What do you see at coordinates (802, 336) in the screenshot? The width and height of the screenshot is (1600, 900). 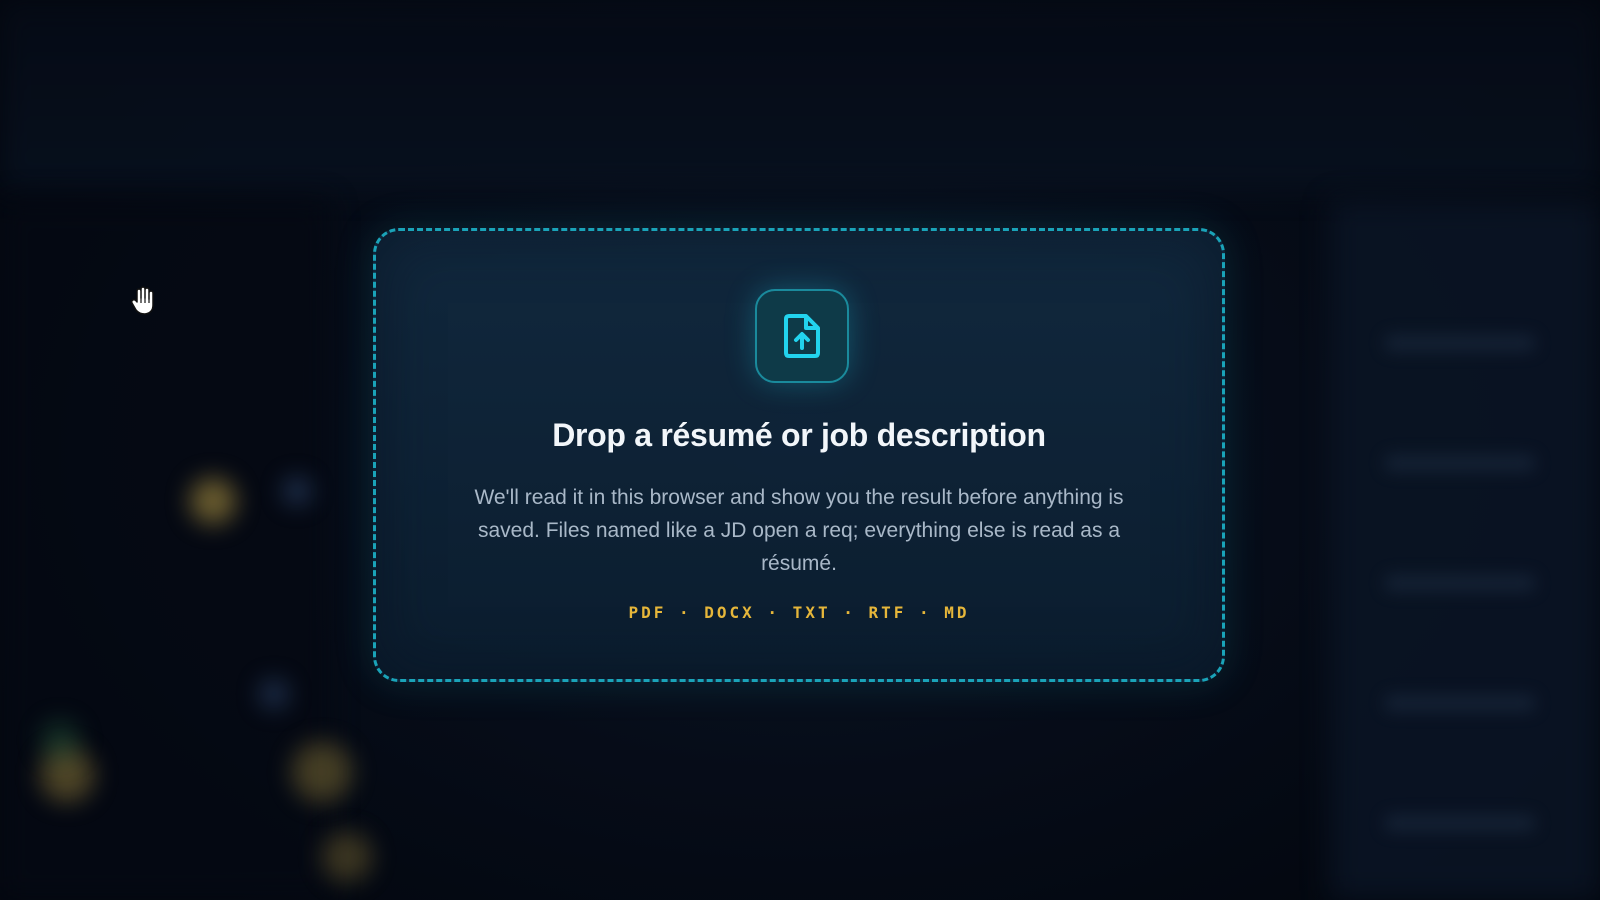 I see `file-upload-icon` at bounding box center [802, 336].